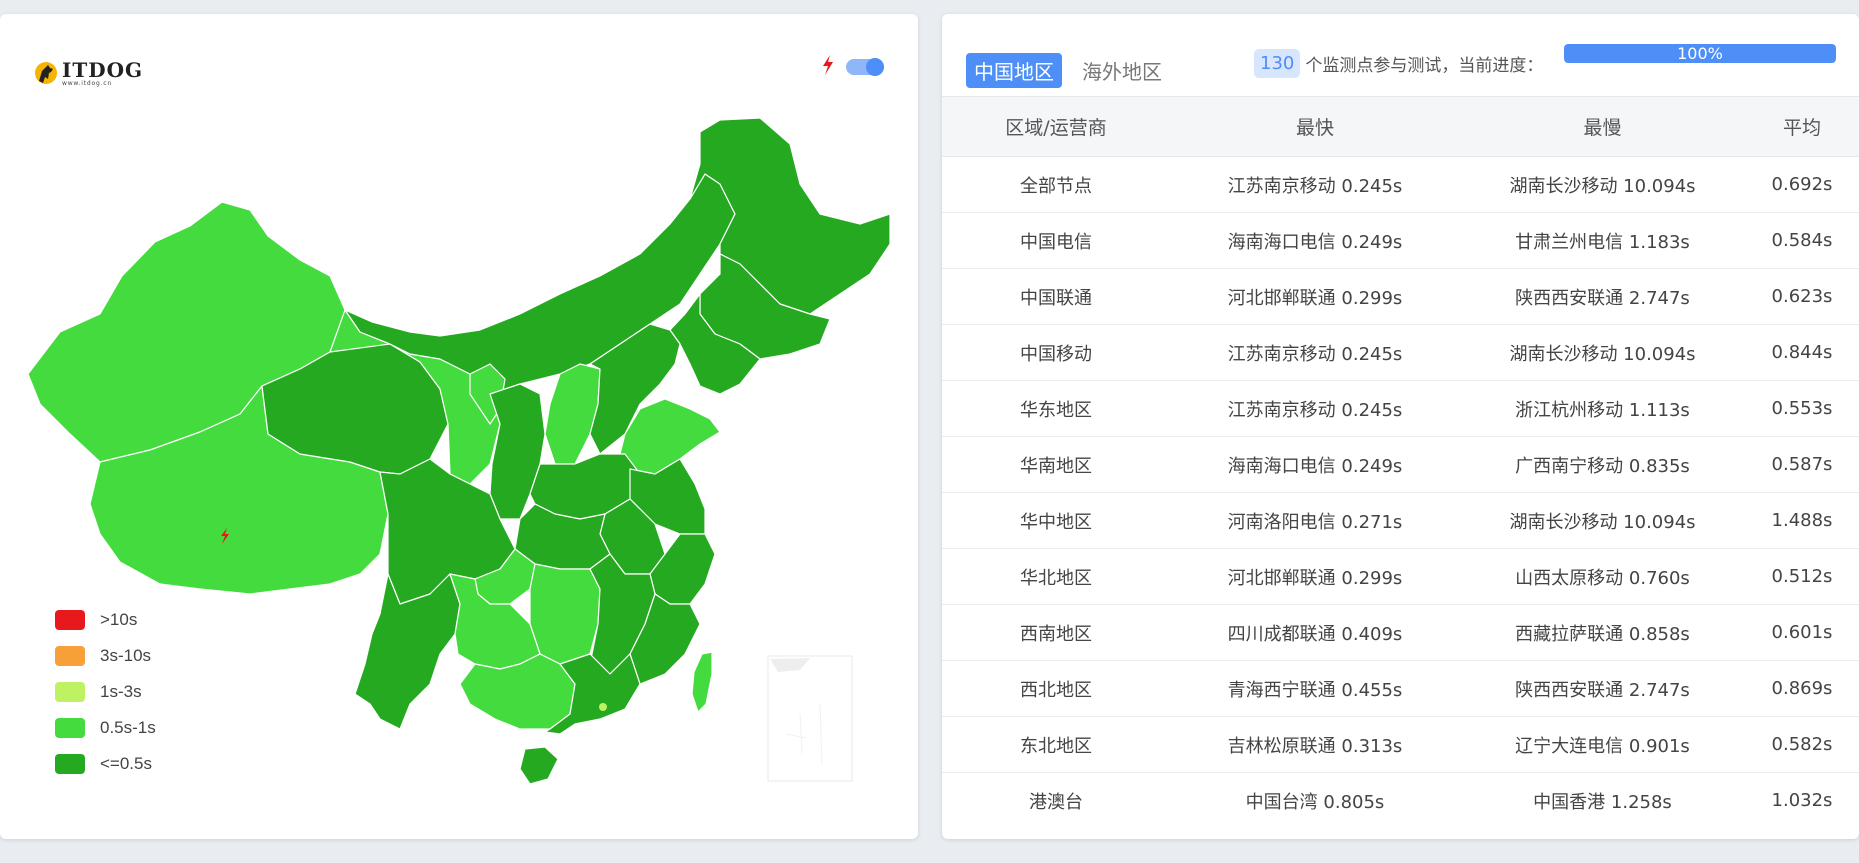 The image size is (1859, 863). What do you see at coordinates (1802, 126) in the screenshot?
I see `column-header: 平均` at bounding box center [1802, 126].